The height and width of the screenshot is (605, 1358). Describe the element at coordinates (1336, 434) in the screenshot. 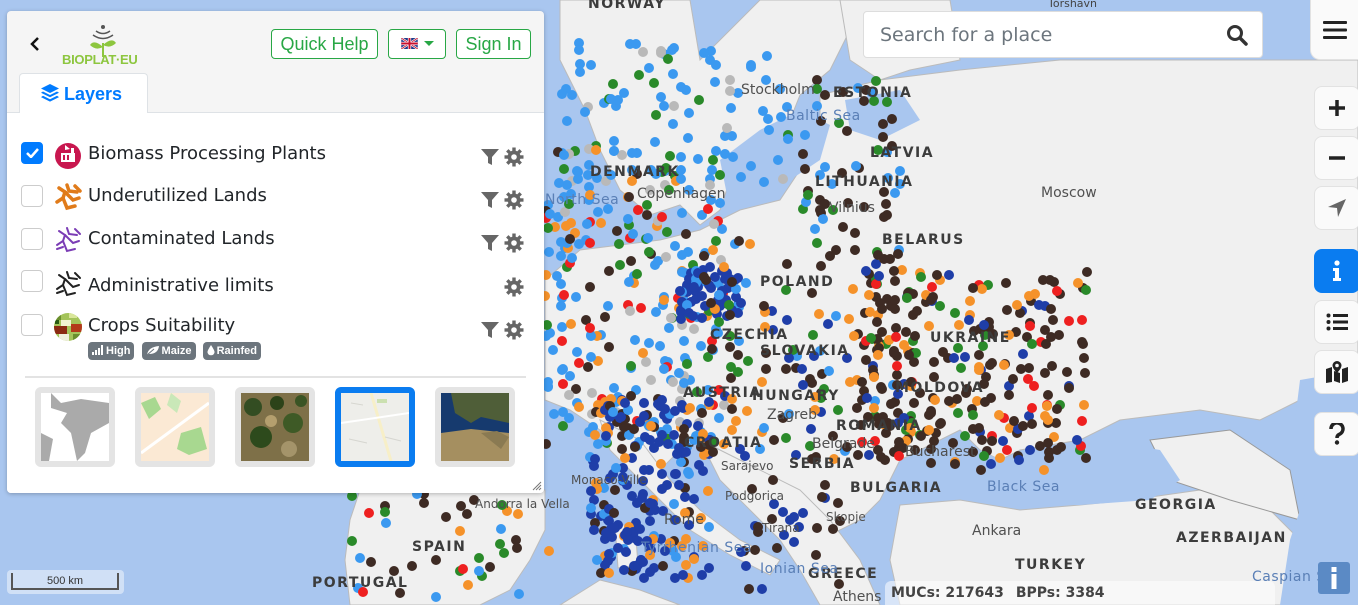

I see `help-button` at that location.